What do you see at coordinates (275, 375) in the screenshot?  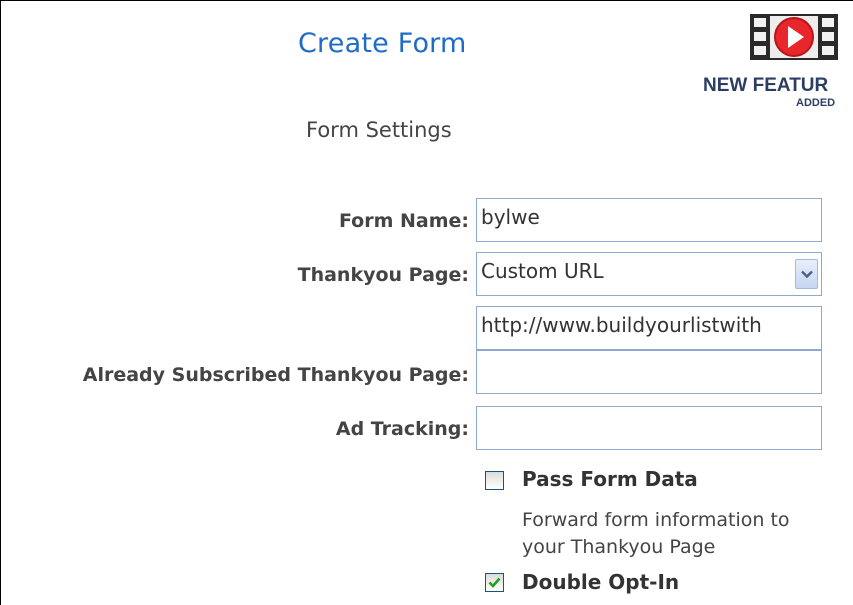 I see `already-subscribed-label: Already Subscribed Thankyou Page:` at bounding box center [275, 375].